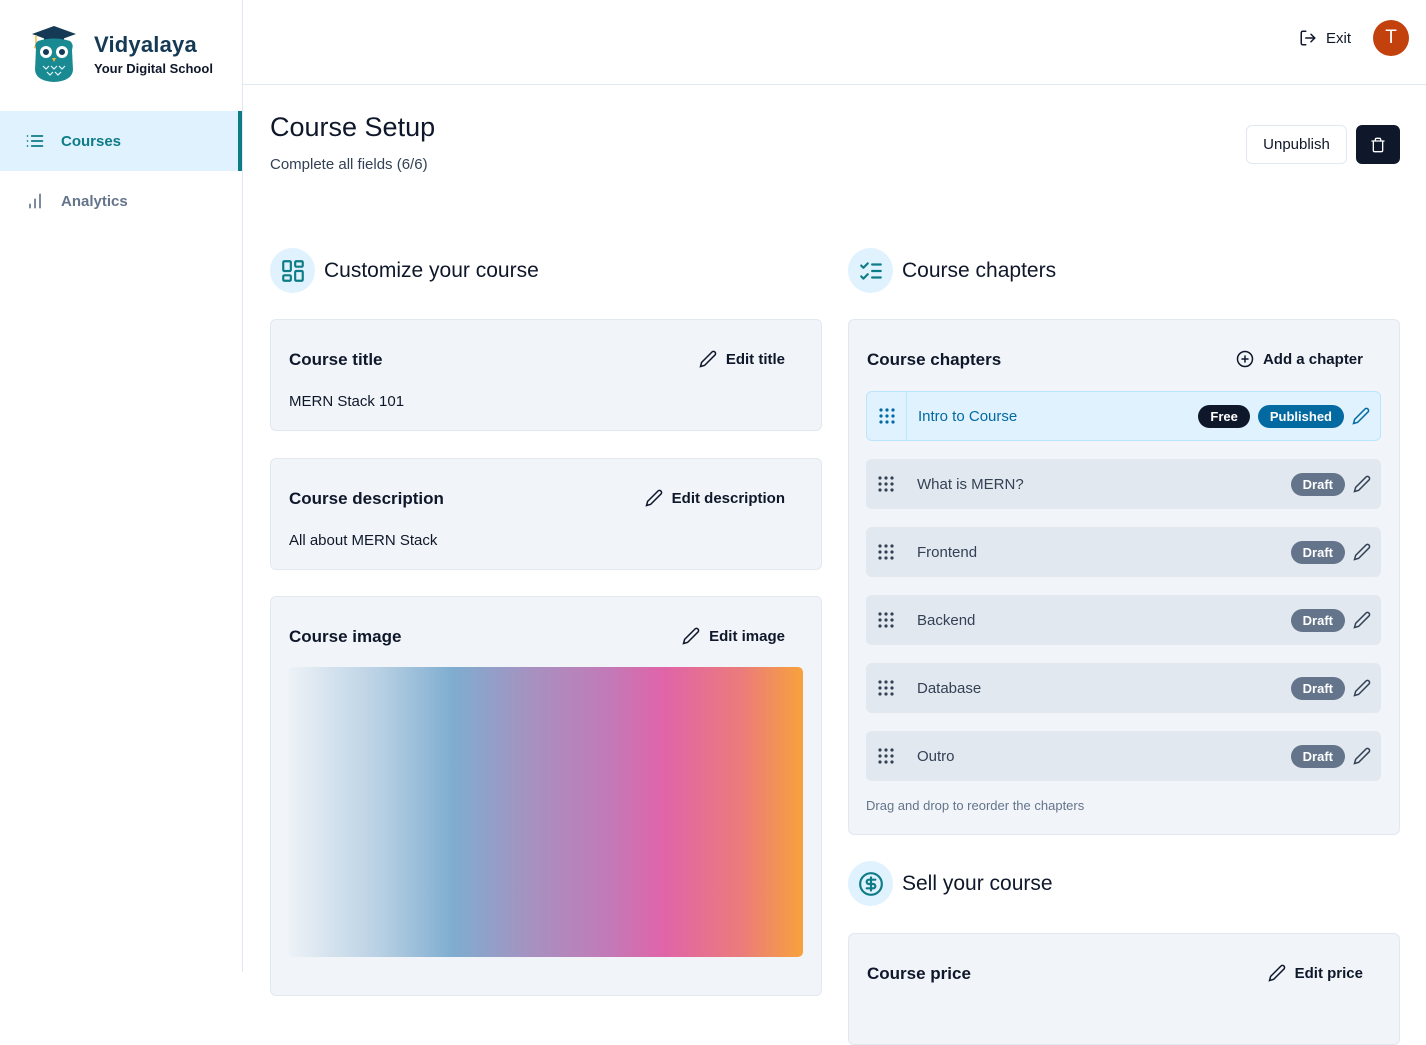 The height and width of the screenshot is (1045, 1426). Describe the element at coordinates (919, 973) in the screenshot. I see `course-price-label: Course price` at that location.